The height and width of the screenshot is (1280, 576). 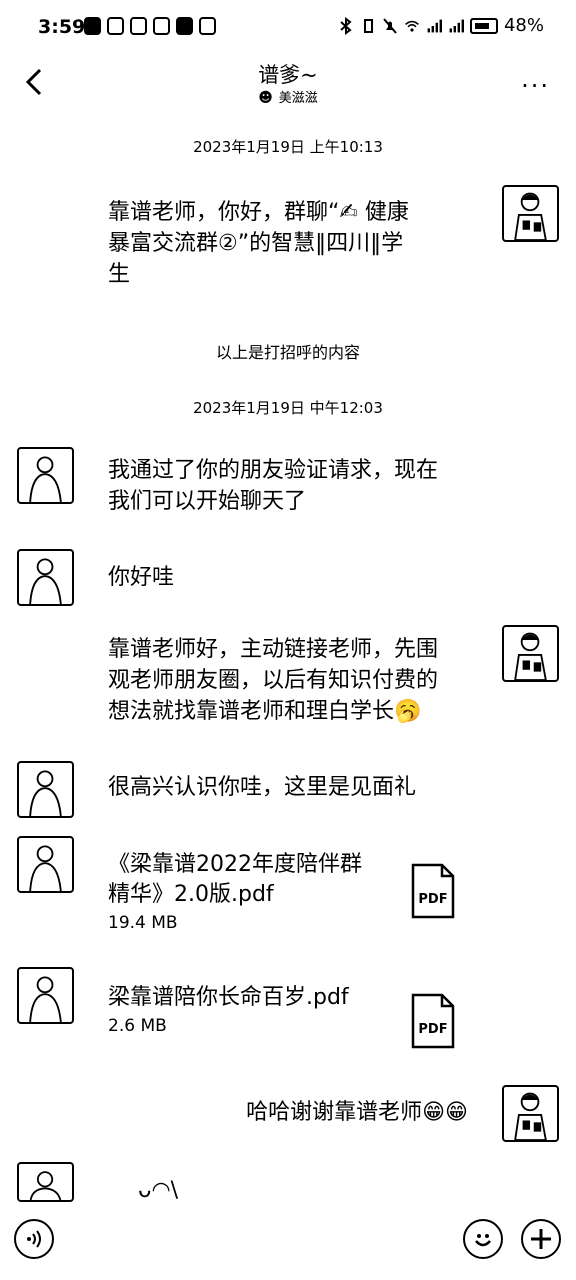 I want to click on notification-icons, so click(x=150, y=26).